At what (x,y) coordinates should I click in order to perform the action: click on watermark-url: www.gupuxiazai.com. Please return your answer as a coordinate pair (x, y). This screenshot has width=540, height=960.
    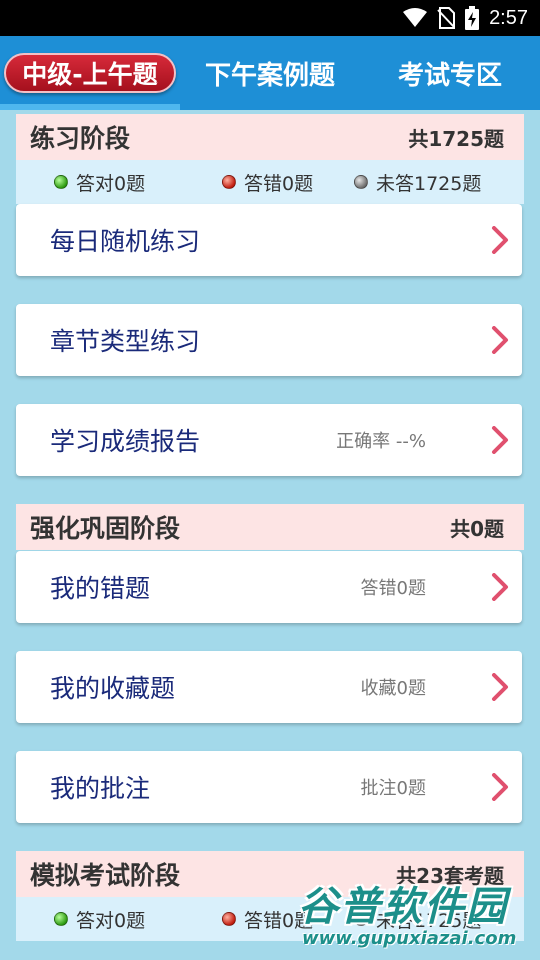
    Looking at the image, I should click on (409, 938).